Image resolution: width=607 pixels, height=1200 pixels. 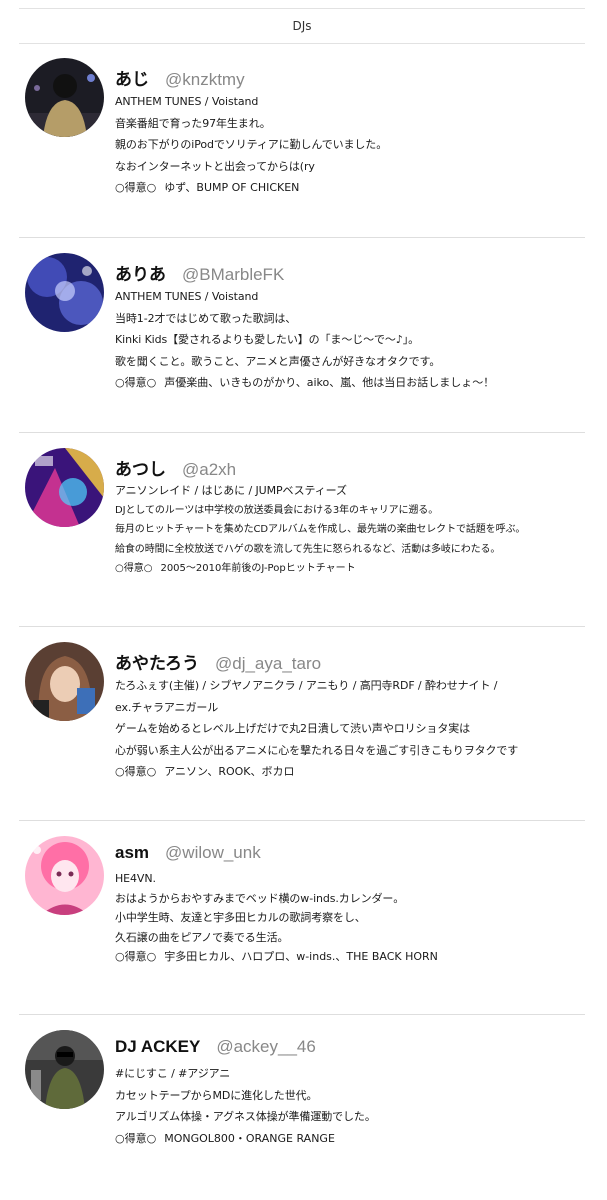 I want to click on specialty-value: ゆず、BUMP OF CHICKEN, so click(x=232, y=187).